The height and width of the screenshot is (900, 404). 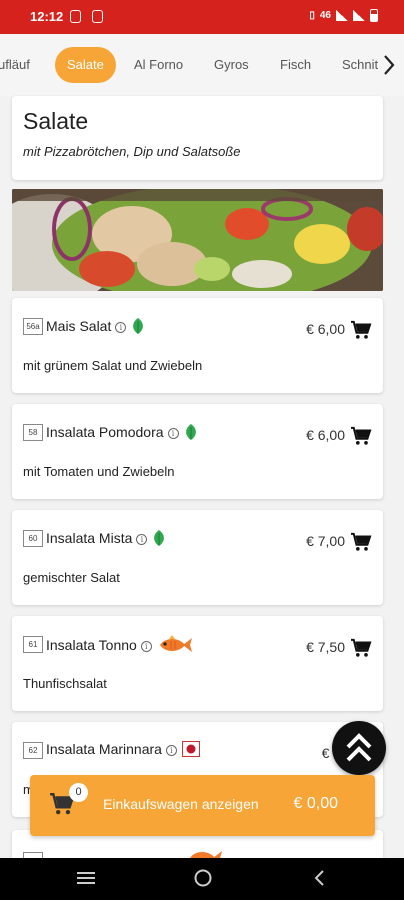 I want to click on scroll-to-top-button, so click(x=359, y=748).